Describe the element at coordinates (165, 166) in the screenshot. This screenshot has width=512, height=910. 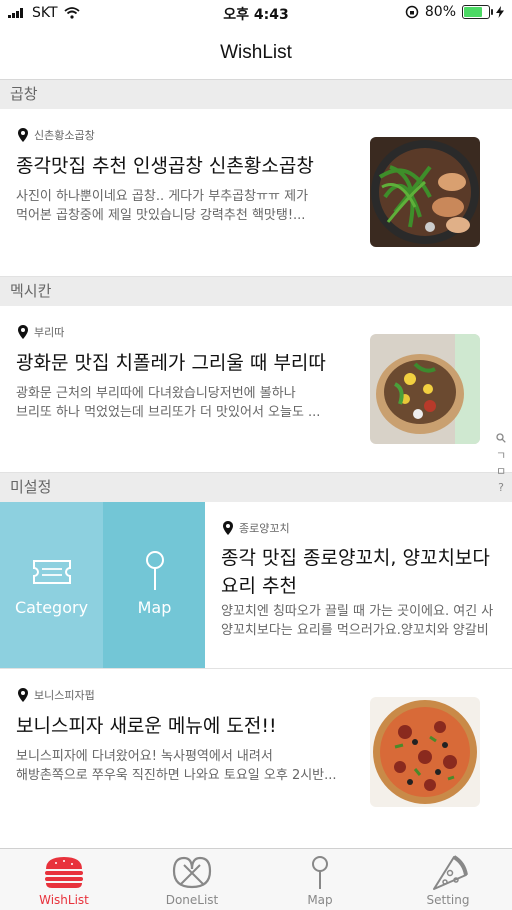
I see `item-title: 종각맛집 추천 인생곱창 신촌황소곱창` at that location.